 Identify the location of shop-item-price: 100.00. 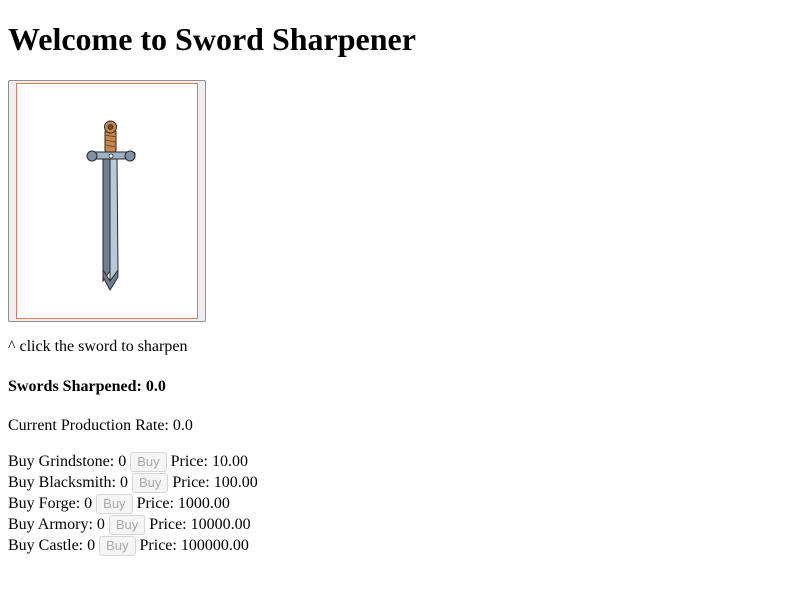
(235, 482).